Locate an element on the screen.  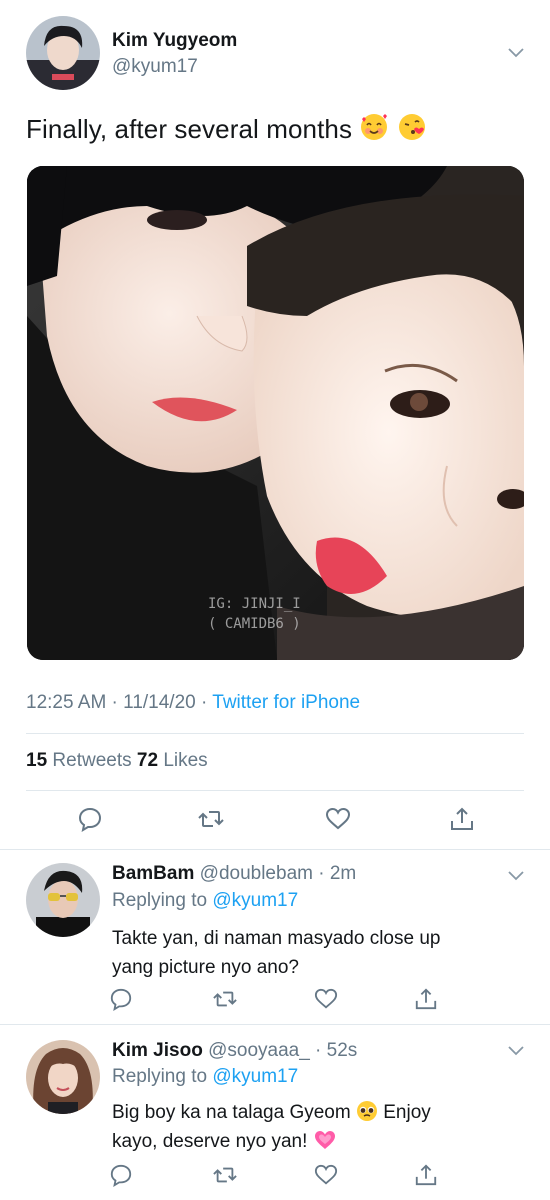
smiling-face-with-hearts-icon is located at coordinates (374, 127).